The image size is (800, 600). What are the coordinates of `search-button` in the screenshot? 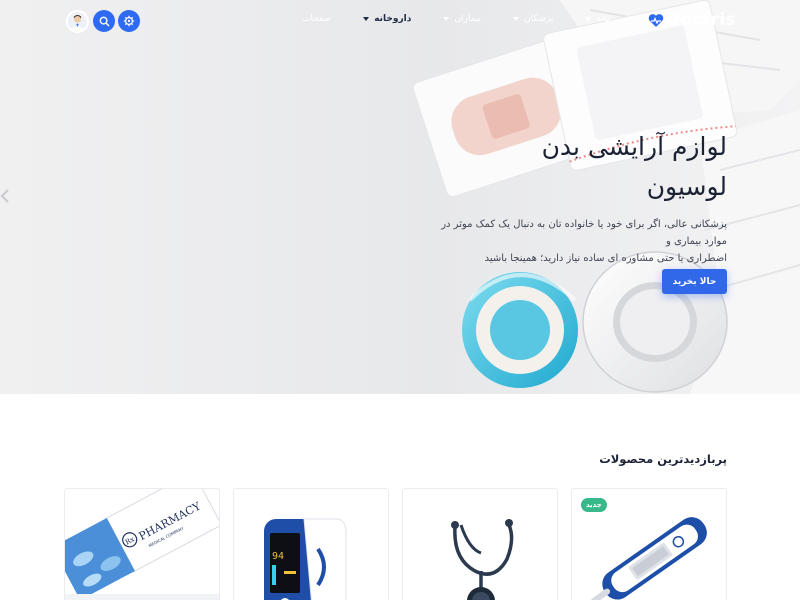 It's located at (104, 21).